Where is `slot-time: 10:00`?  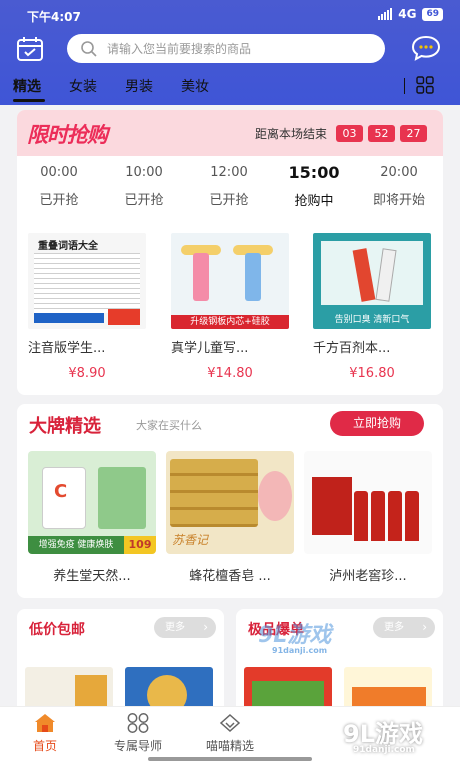 slot-time: 10:00 is located at coordinates (144, 172).